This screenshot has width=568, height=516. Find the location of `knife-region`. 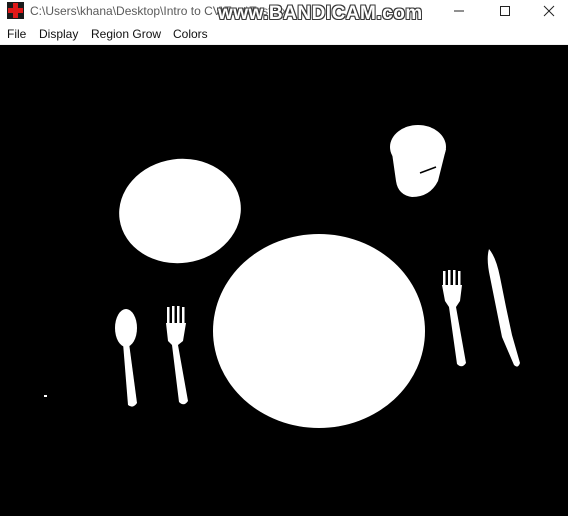

knife-region is located at coordinates (503, 308).